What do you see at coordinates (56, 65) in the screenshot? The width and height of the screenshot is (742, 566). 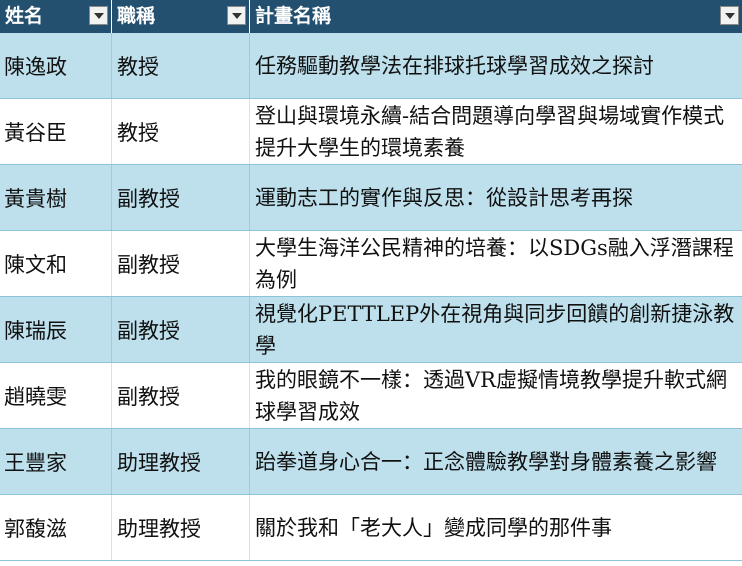 I see `cell-name: 陳逸政` at bounding box center [56, 65].